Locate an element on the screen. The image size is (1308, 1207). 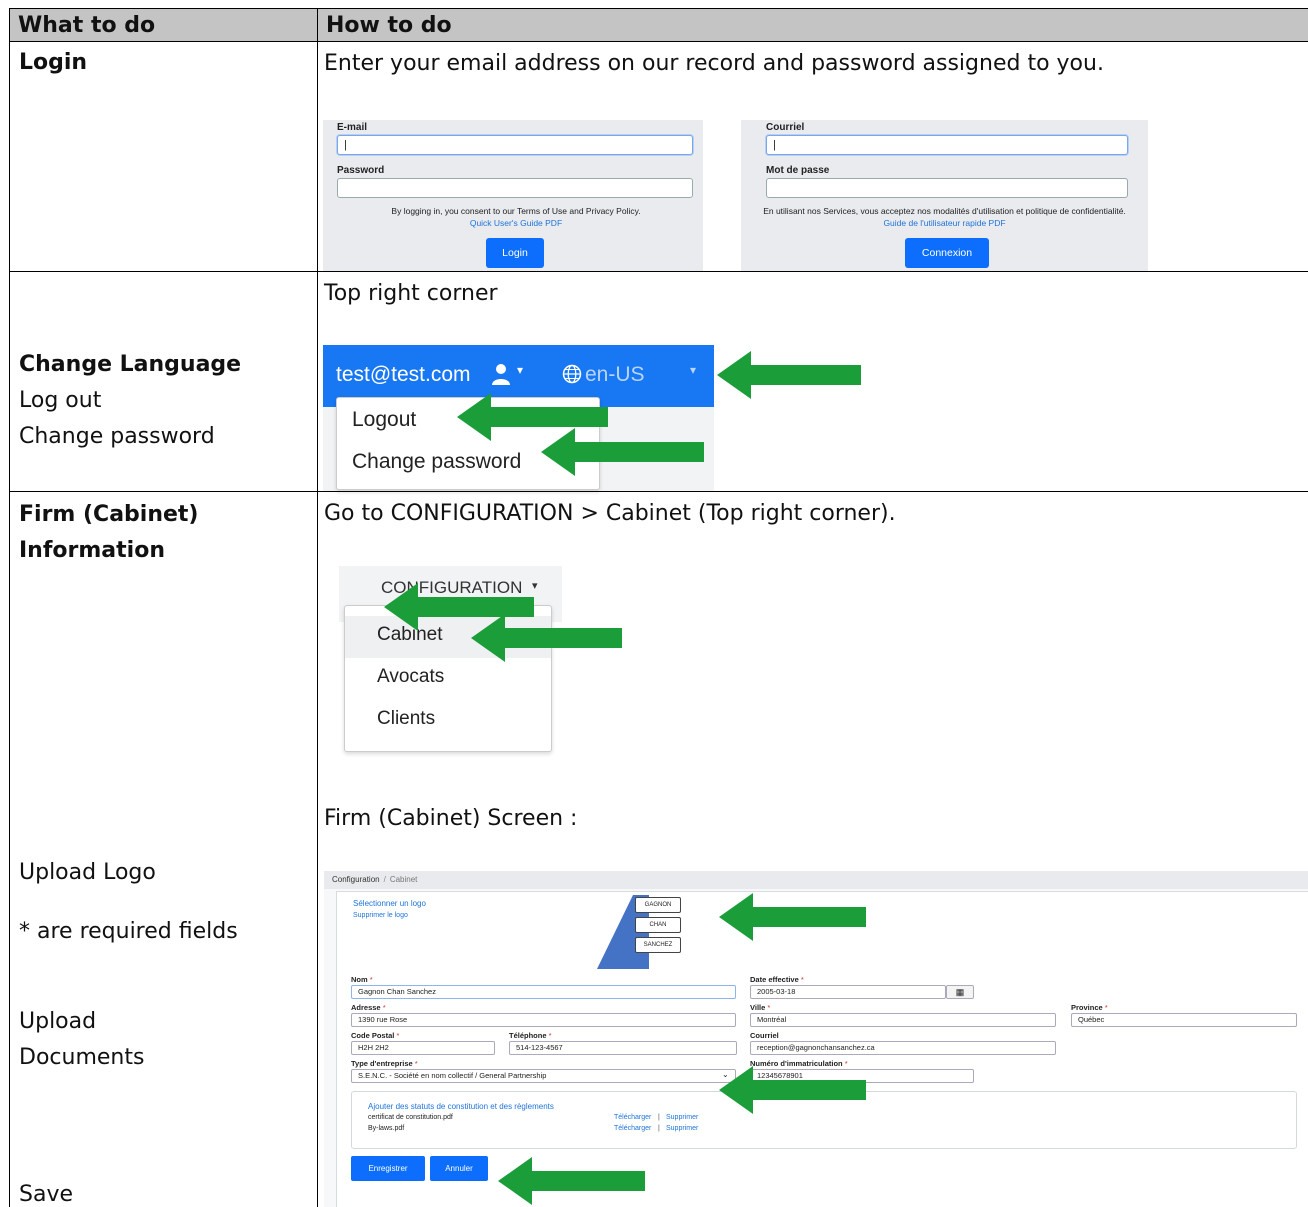
firm-label: Firm (Cabinet) is located at coordinates (109, 514).